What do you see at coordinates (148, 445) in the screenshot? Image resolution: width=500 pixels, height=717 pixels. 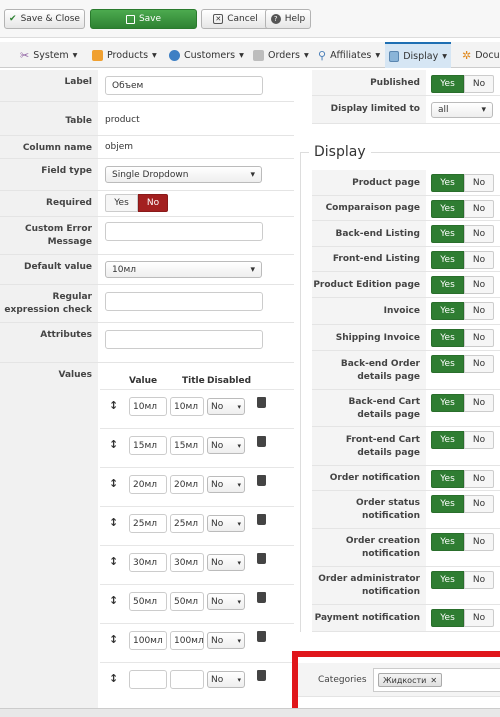 I see `value-input: 15мл` at bounding box center [148, 445].